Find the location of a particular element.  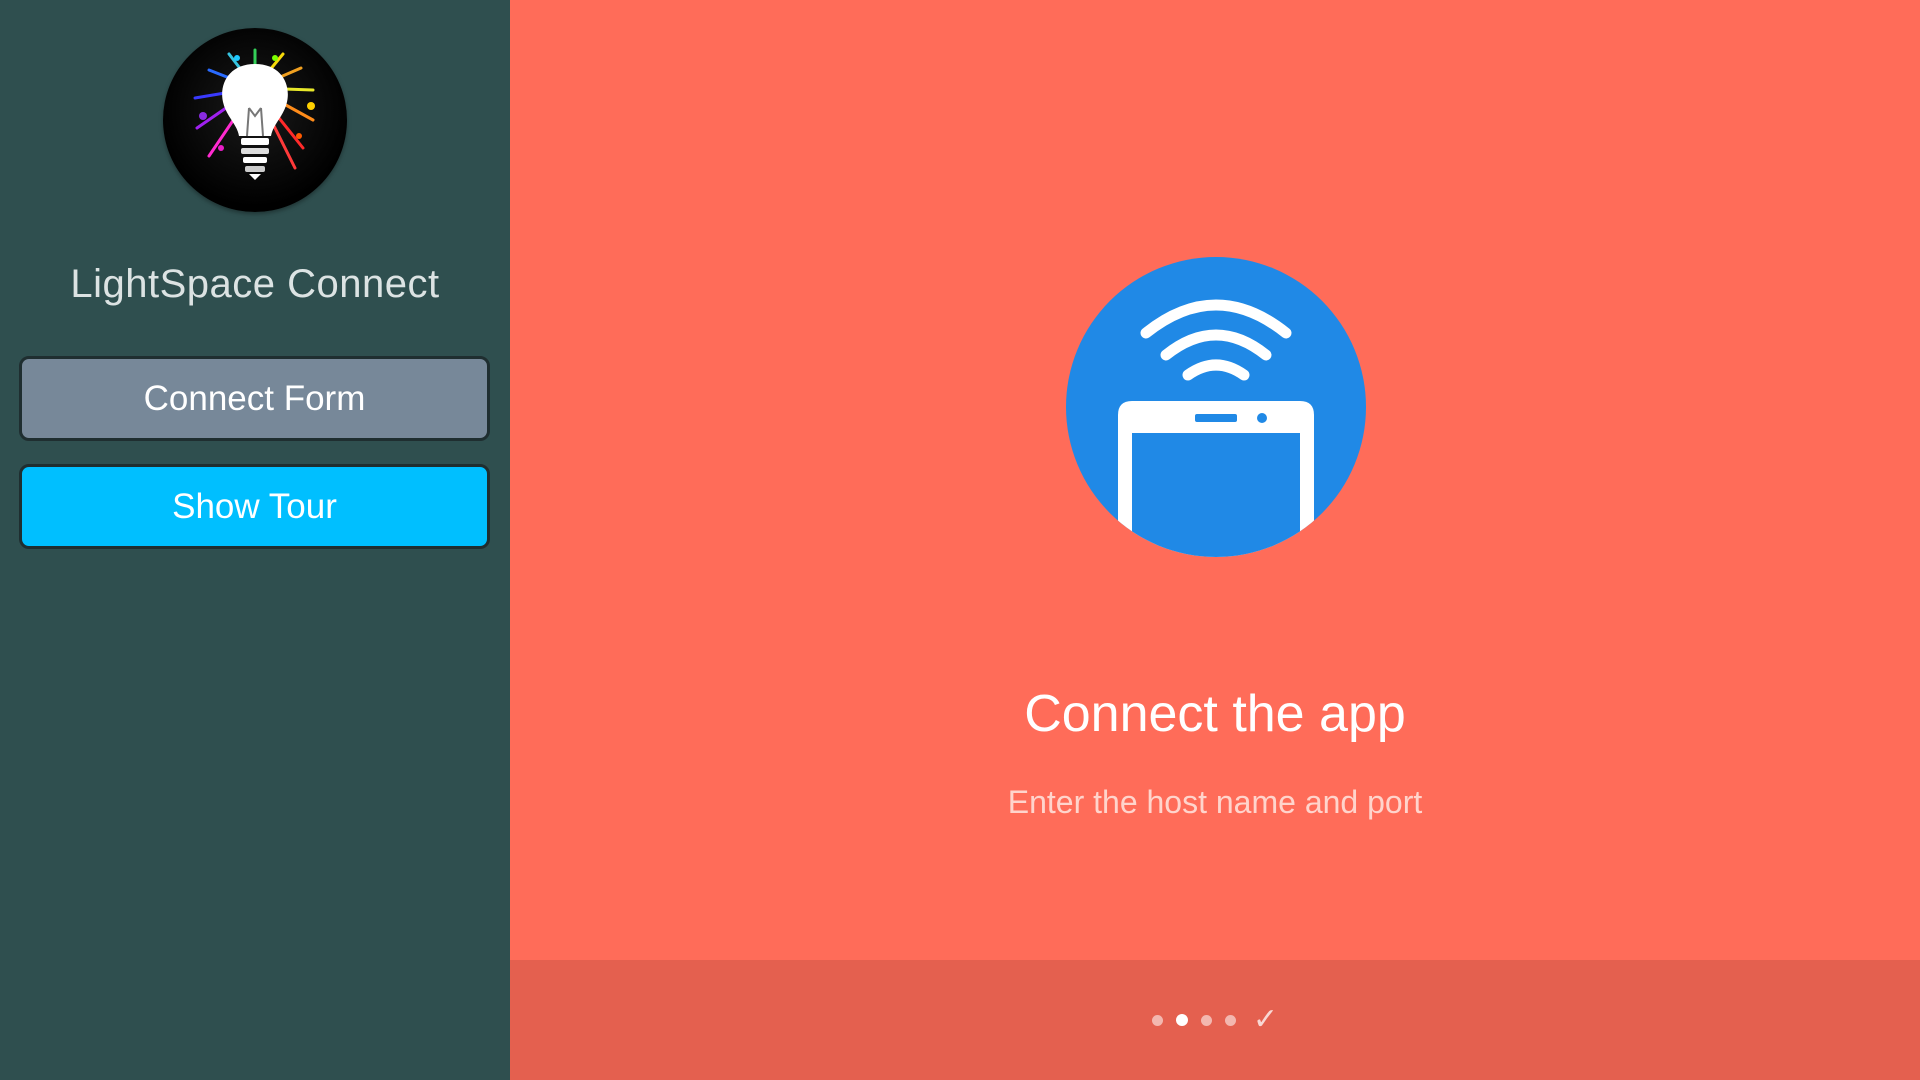

tour-slide-title: Connect the app is located at coordinates (1215, 714).